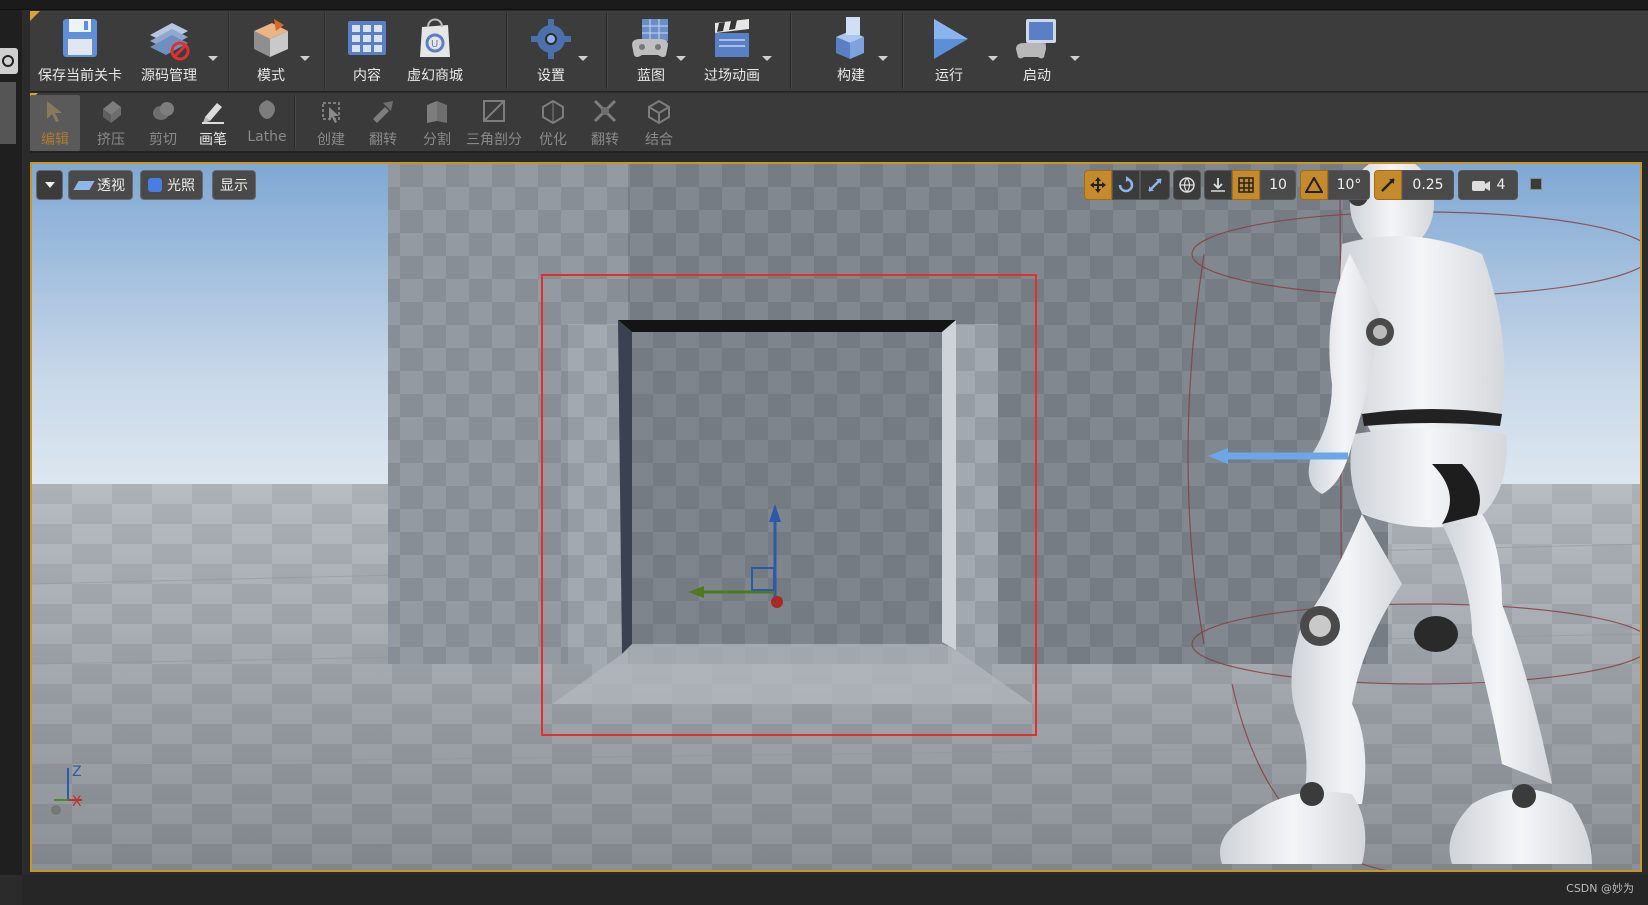 The image size is (1648, 905). Describe the element at coordinates (605, 111) in the screenshot. I see `flip-2-icon` at that location.